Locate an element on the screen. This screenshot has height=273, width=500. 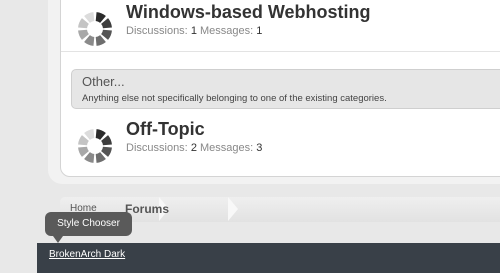
divider is located at coordinates (280, 51).